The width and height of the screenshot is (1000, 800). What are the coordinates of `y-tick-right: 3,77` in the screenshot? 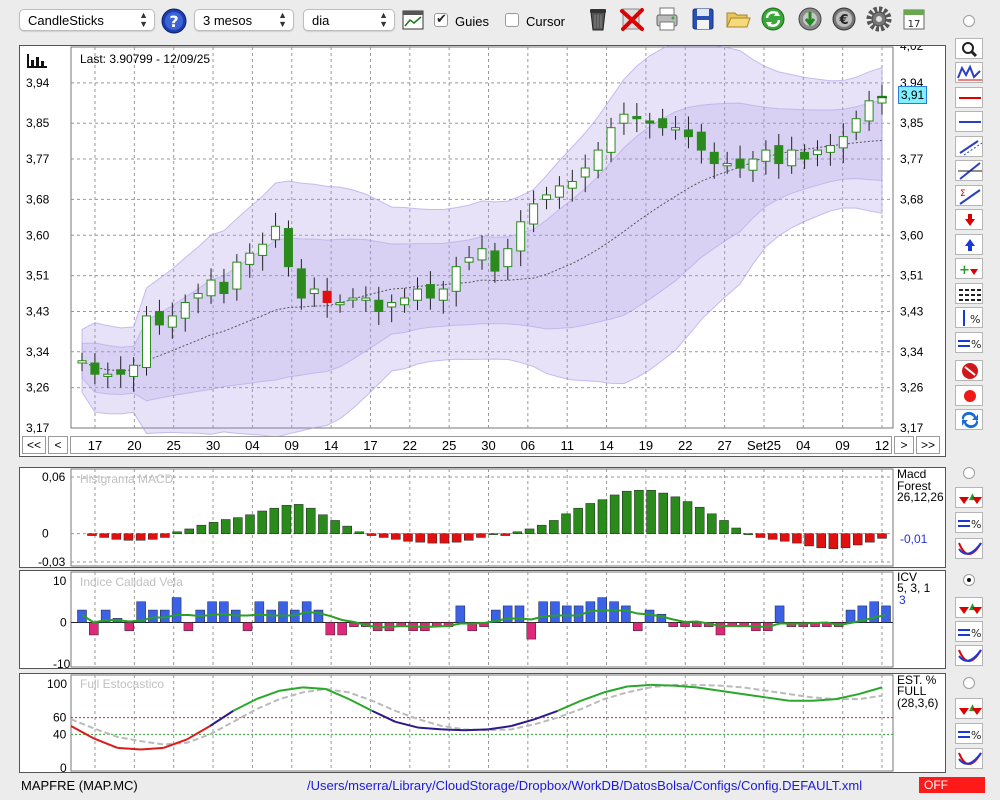 It's located at (912, 159).